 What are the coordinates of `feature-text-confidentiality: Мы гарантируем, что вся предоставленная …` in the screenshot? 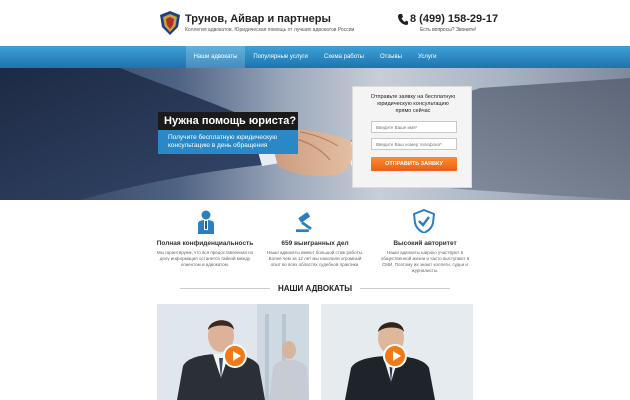 It's located at (205, 258).